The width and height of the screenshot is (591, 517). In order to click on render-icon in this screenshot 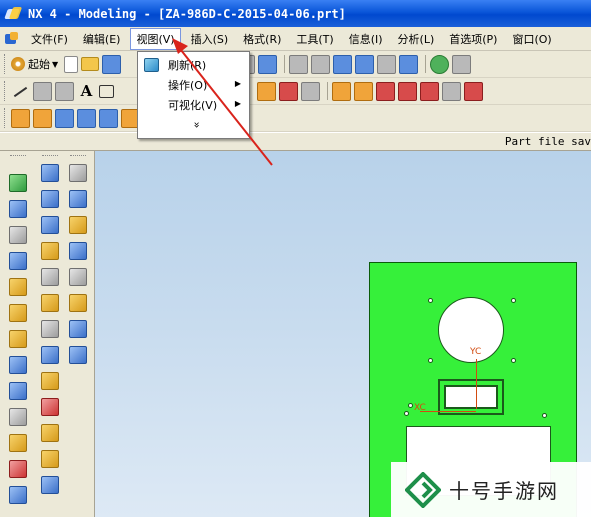, I will do `click(409, 64)`.